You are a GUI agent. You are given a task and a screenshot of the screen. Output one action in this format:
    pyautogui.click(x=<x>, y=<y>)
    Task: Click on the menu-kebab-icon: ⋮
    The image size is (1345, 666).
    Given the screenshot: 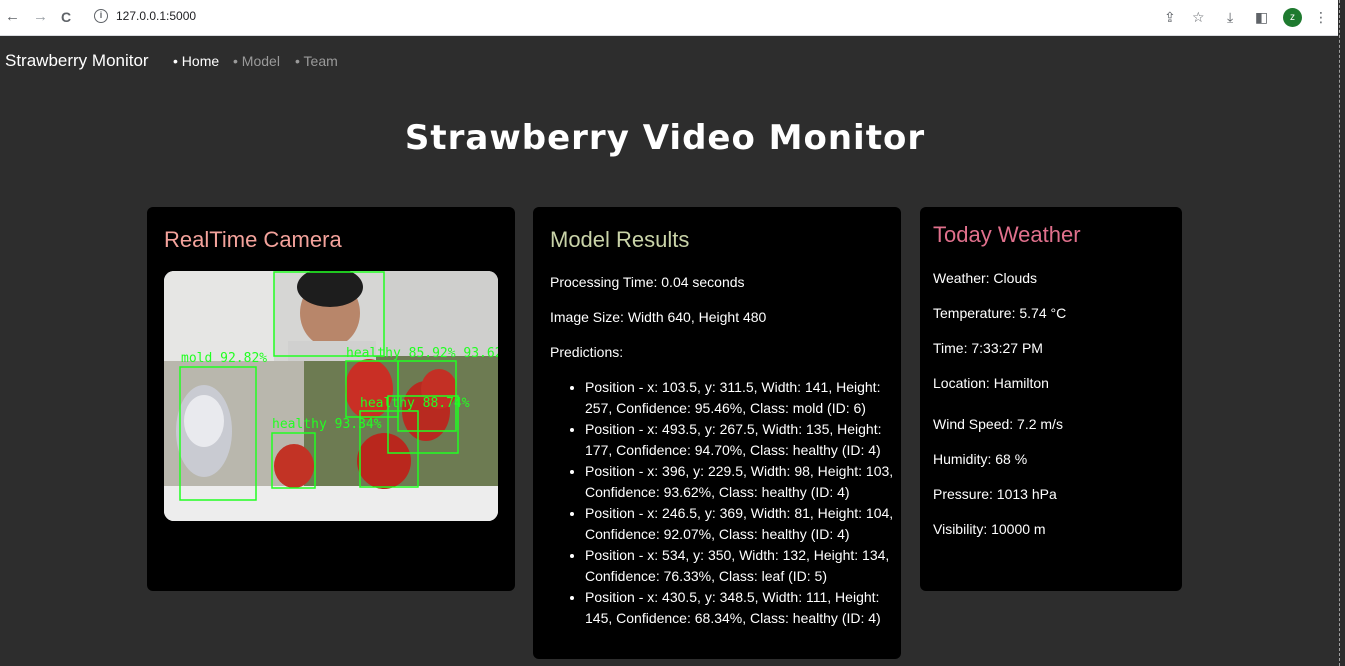 What is the action you would take?
    pyautogui.click(x=1321, y=17)
    